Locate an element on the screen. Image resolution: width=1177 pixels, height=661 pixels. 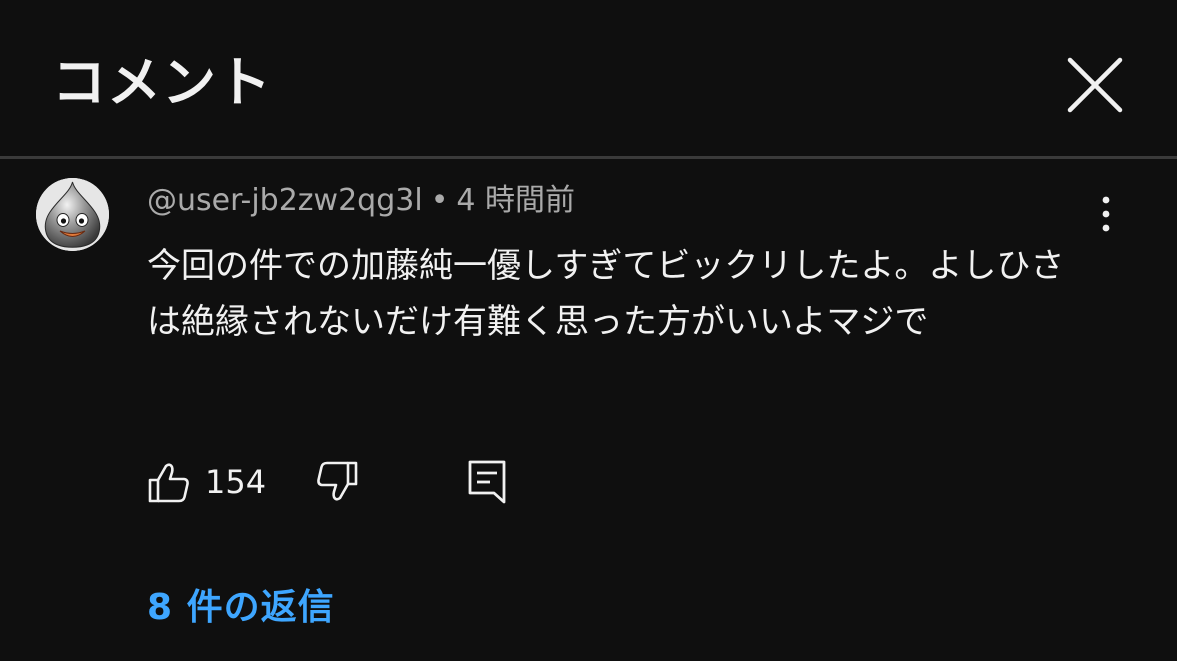
reply-icon is located at coordinates (487, 482).